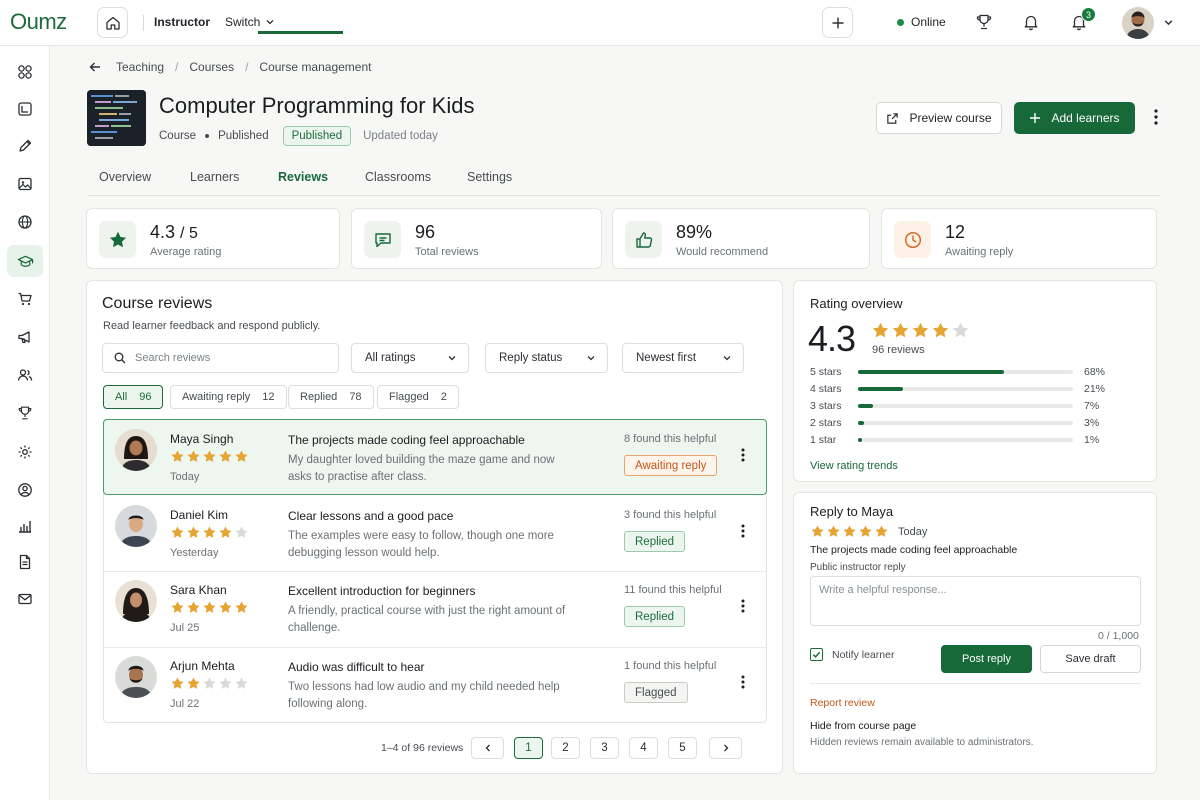 The image size is (1200, 800). I want to click on rating-filter-select: All ratings, so click(410, 358).